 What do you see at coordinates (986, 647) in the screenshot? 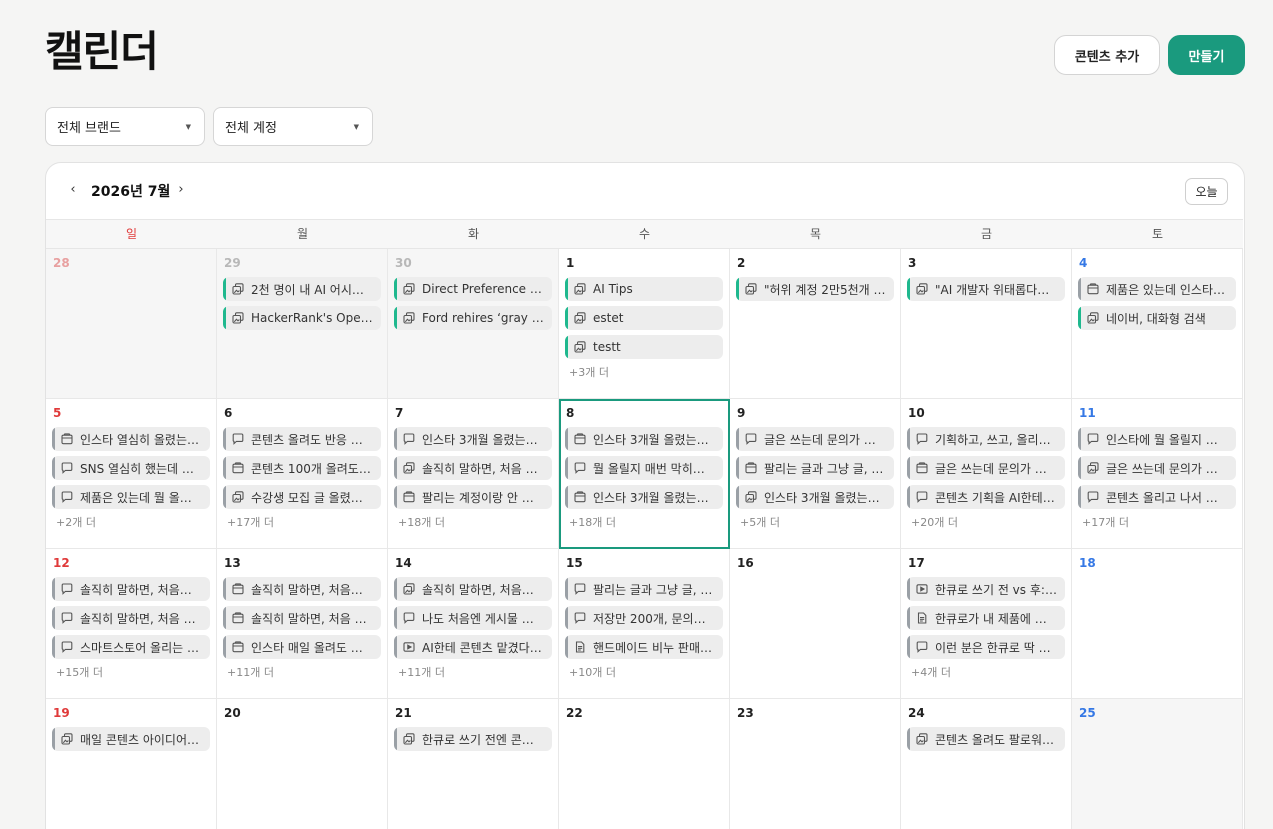
I see `event-chip: 이런 분은 한큐로 딱 맞습니다` at bounding box center [986, 647].